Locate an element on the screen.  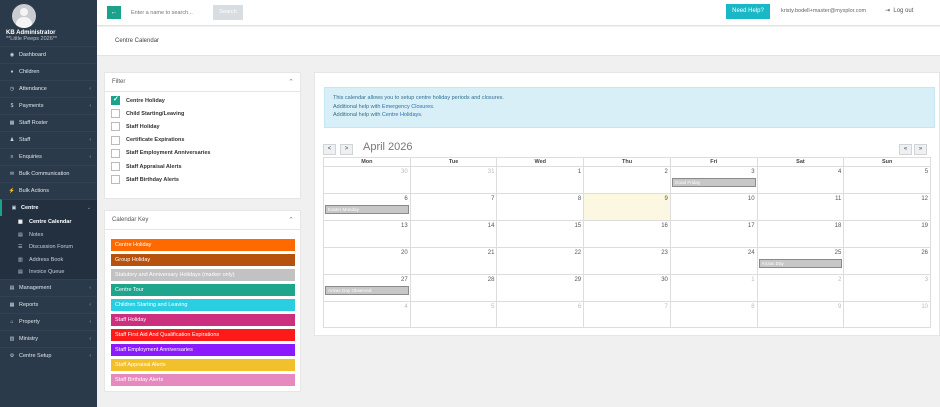
calendar-day: 3 Good Friday is located at coordinates (713, 180).